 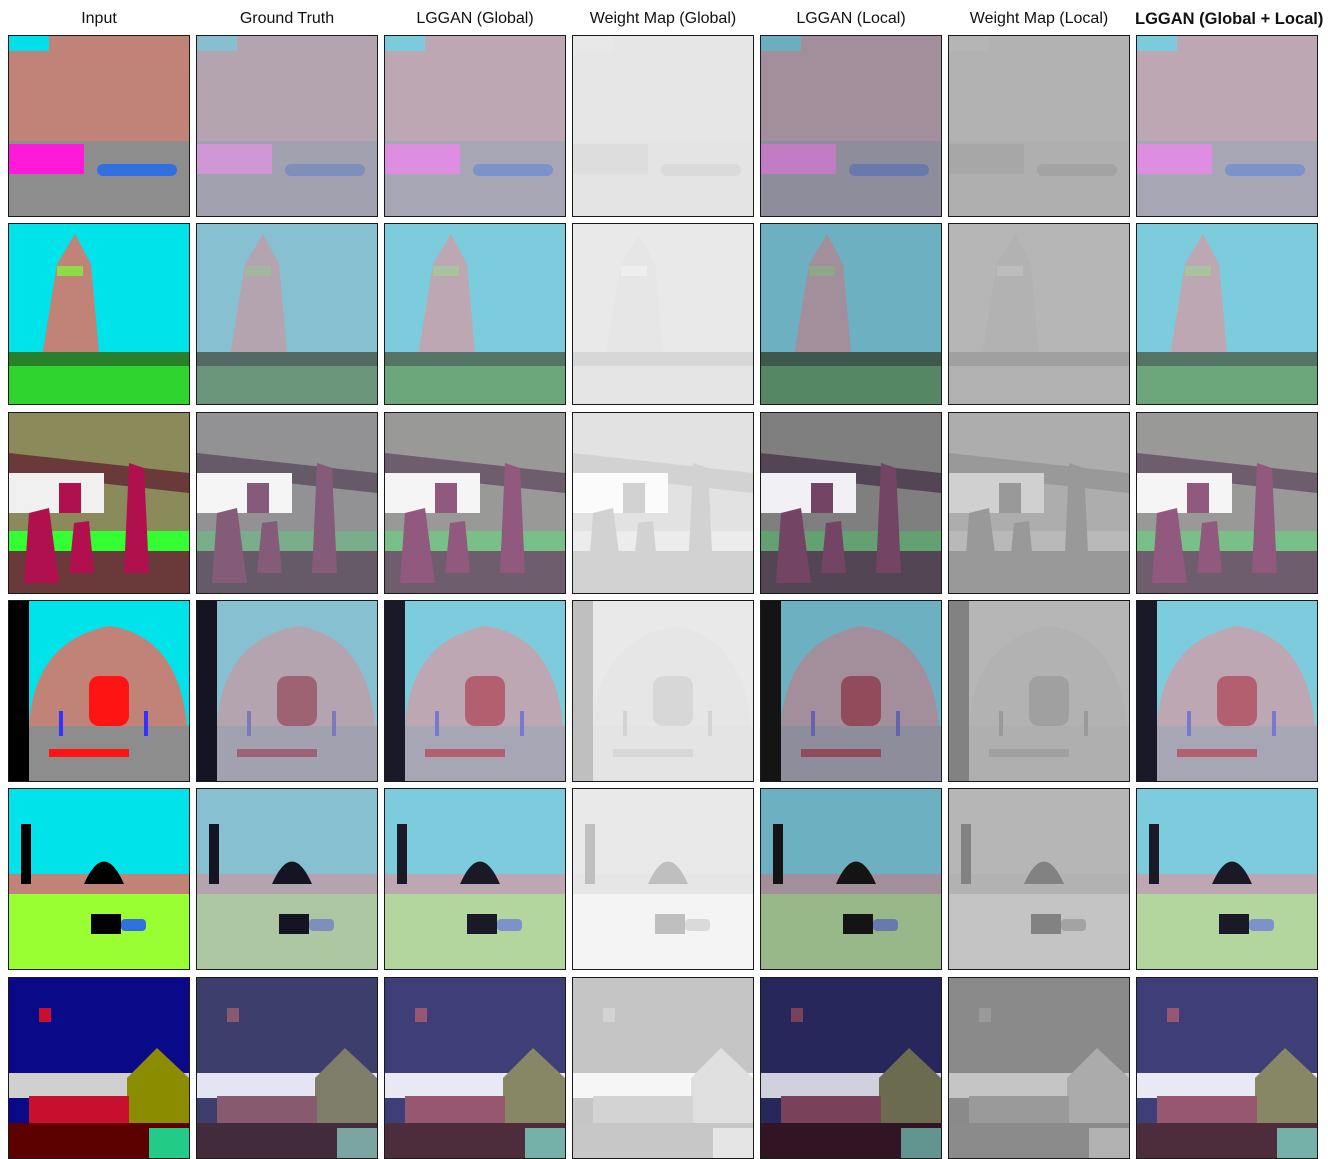 I want to click on image-cell-r5-c0, so click(x=99, y=1068).